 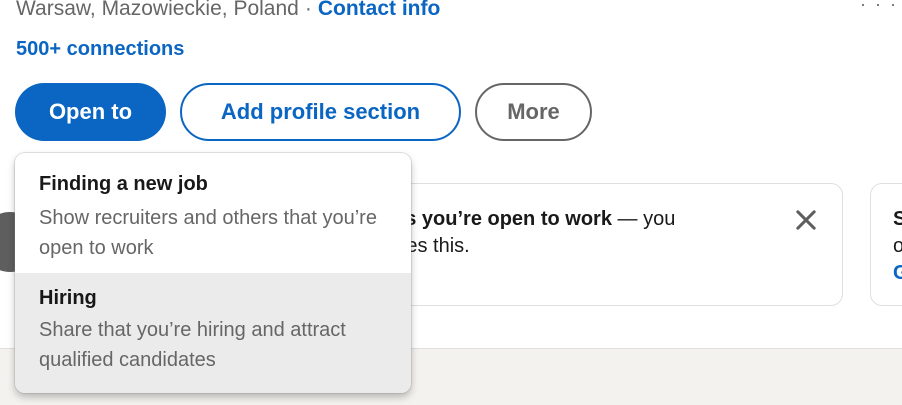 I want to click on open-to-button: Open to, so click(x=90, y=112).